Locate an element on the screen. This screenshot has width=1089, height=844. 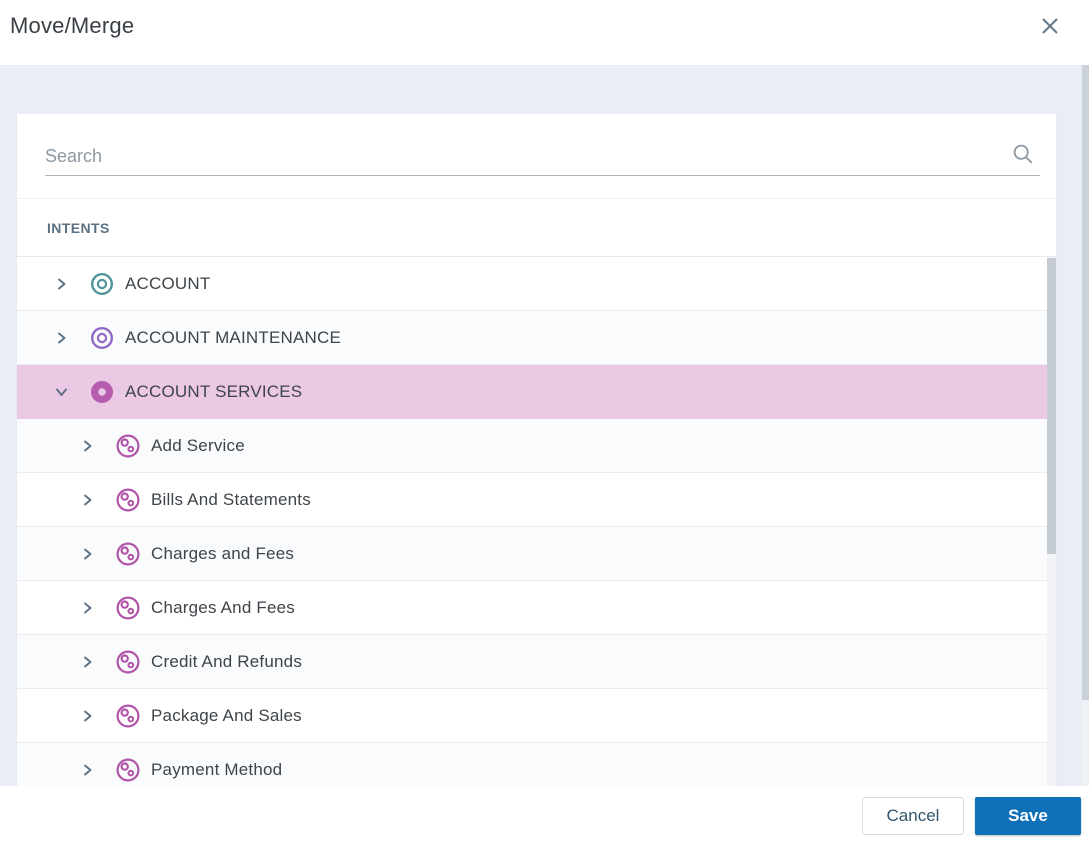
tree-item: ACCOUNT is located at coordinates (536, 284).